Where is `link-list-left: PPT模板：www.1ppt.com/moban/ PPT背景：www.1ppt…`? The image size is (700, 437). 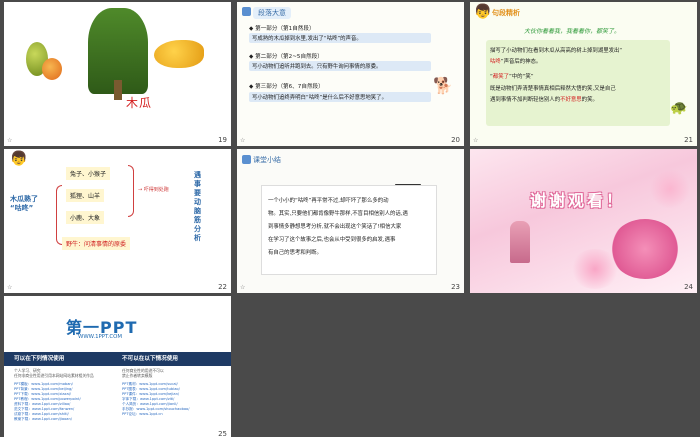 link-list-left: PPT模板：www.1ppt.com/moban/ PPT背景：www.1ppt… is located at coordinates (47, 402).